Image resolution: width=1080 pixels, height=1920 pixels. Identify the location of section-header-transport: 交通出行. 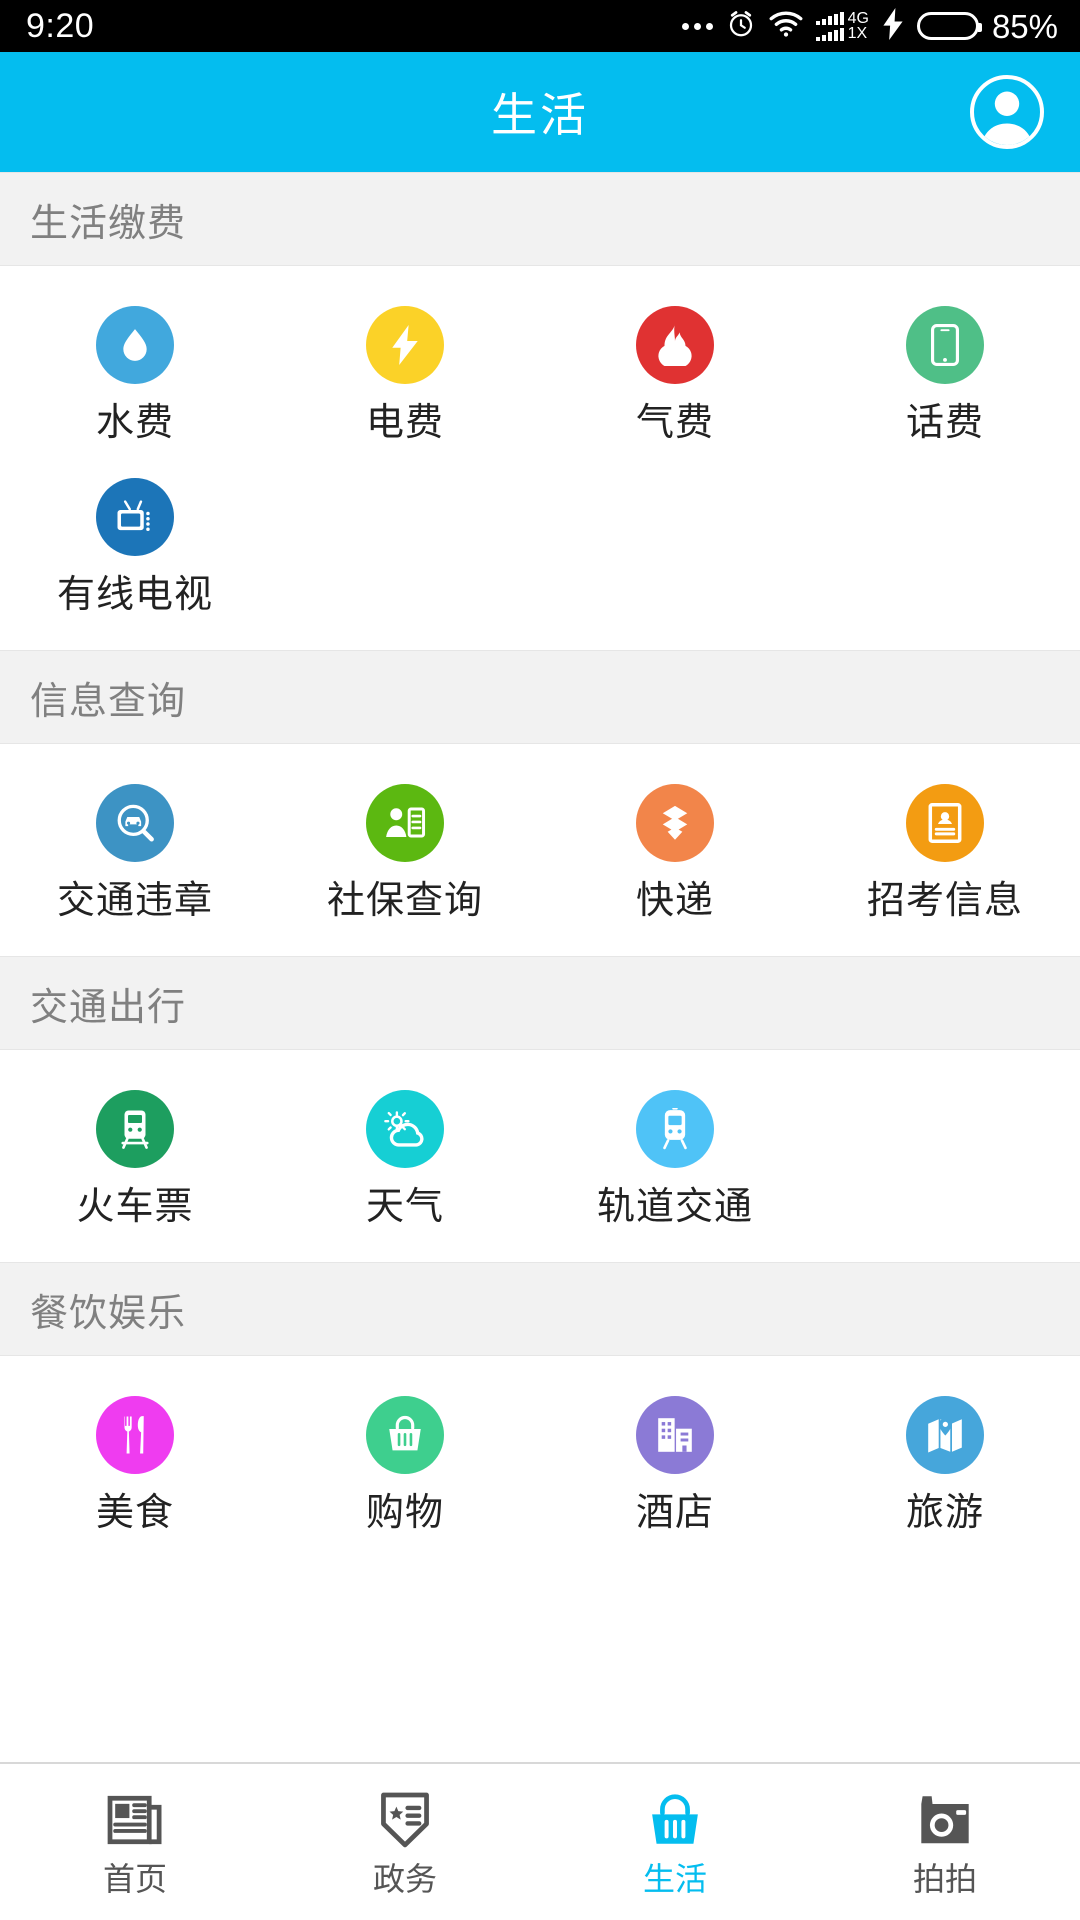
(540, 1003).